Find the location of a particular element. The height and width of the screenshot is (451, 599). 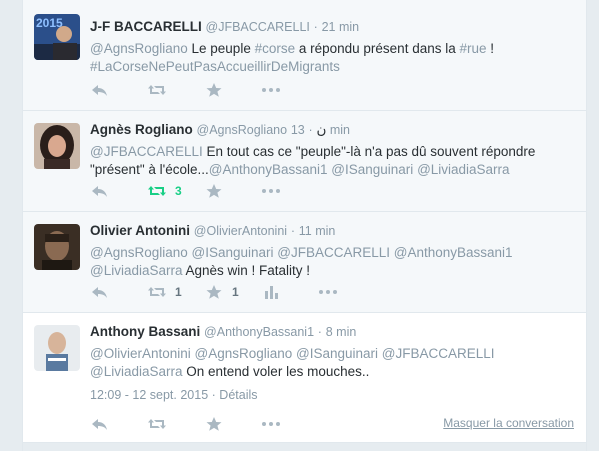

retweet-button: 1 is located at coordinates (175, 292).